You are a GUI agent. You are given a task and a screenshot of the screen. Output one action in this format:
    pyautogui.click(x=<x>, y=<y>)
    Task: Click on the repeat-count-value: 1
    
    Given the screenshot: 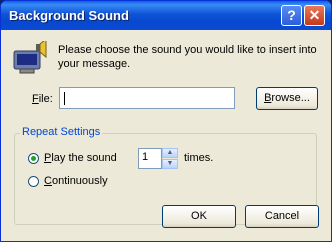 What is the action you would take?
    pyautogui.click(x=150, y=158)
    